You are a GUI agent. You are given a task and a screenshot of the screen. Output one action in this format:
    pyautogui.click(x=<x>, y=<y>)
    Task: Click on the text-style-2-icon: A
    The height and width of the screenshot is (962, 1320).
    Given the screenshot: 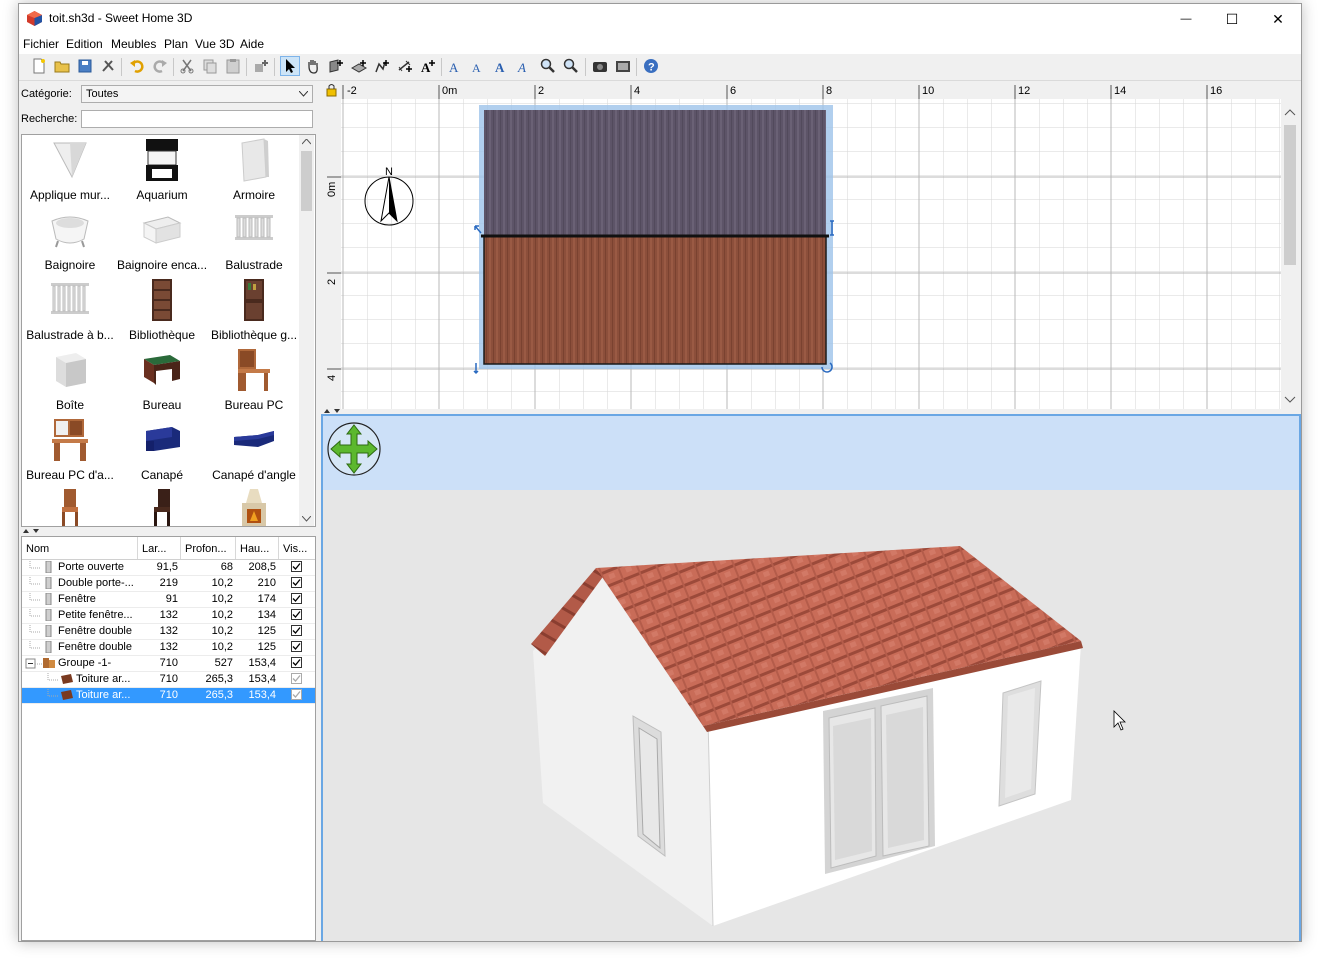 What is the action you would take?
    pyautogui.click(x=478, y=66)
    